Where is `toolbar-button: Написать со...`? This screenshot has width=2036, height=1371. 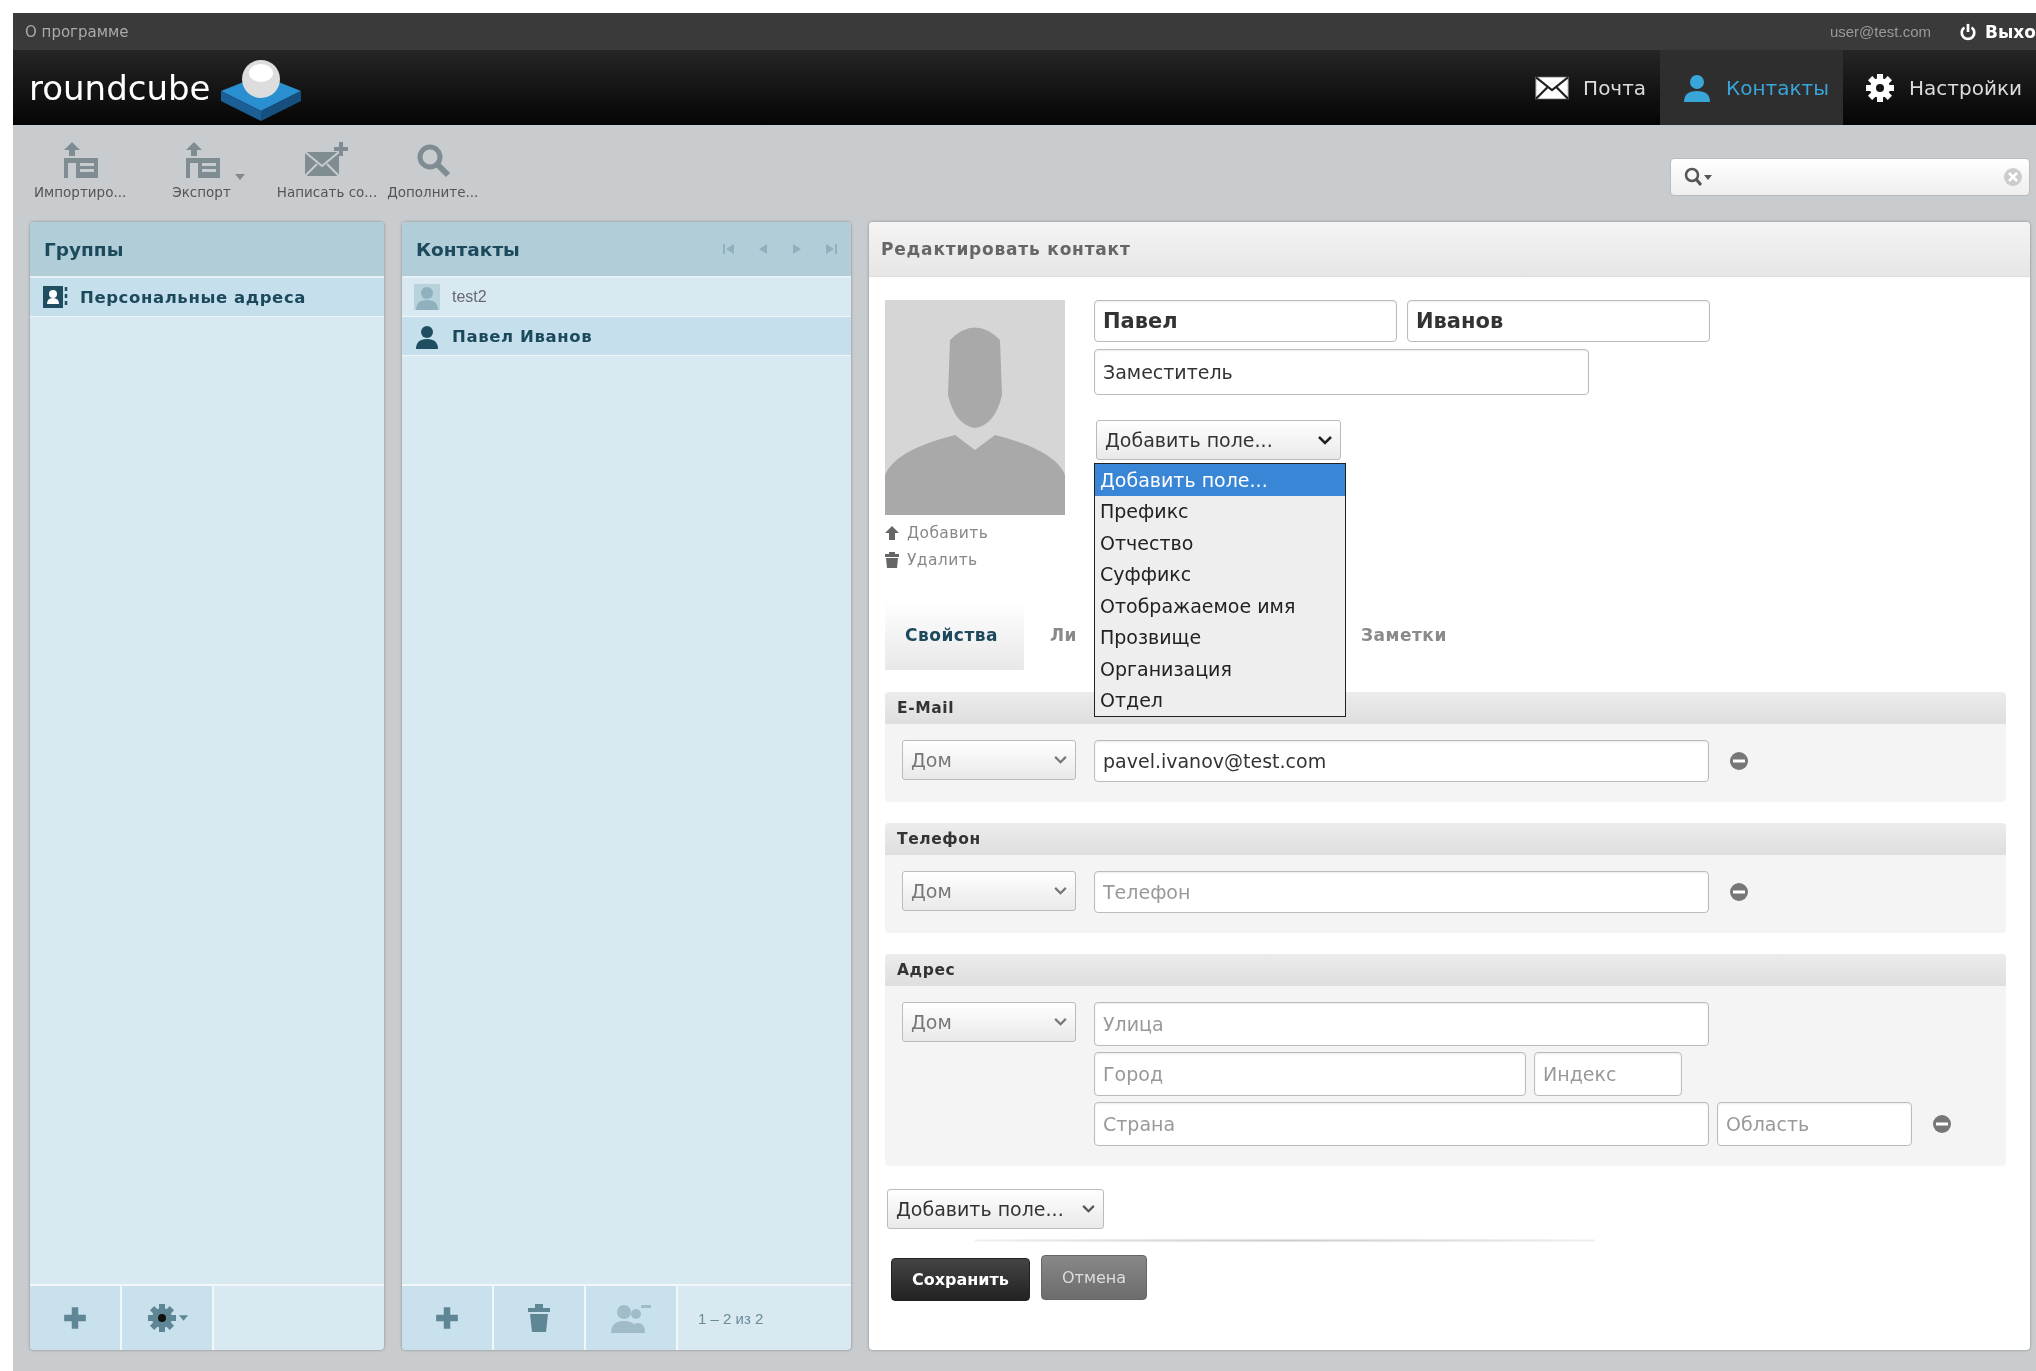
toolbar-button: Написать со... is located at coordinates (327, 170).